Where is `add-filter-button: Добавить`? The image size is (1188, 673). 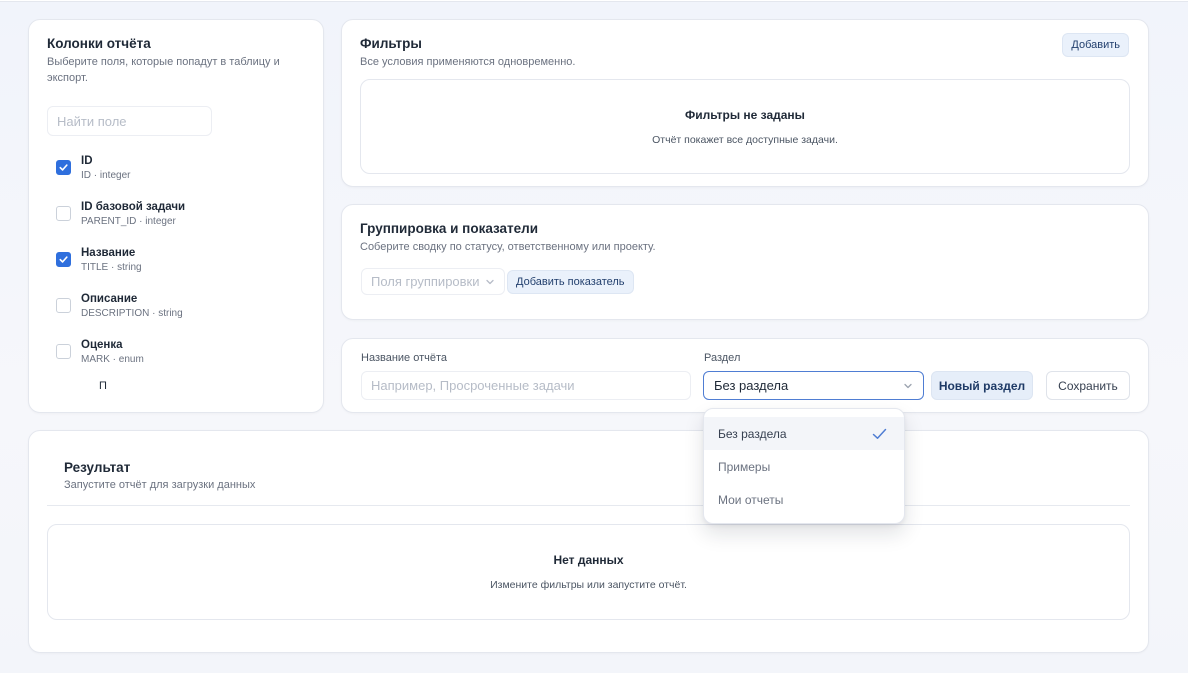
add-filter-button: Добавить is located at coordinates (1095, 45).